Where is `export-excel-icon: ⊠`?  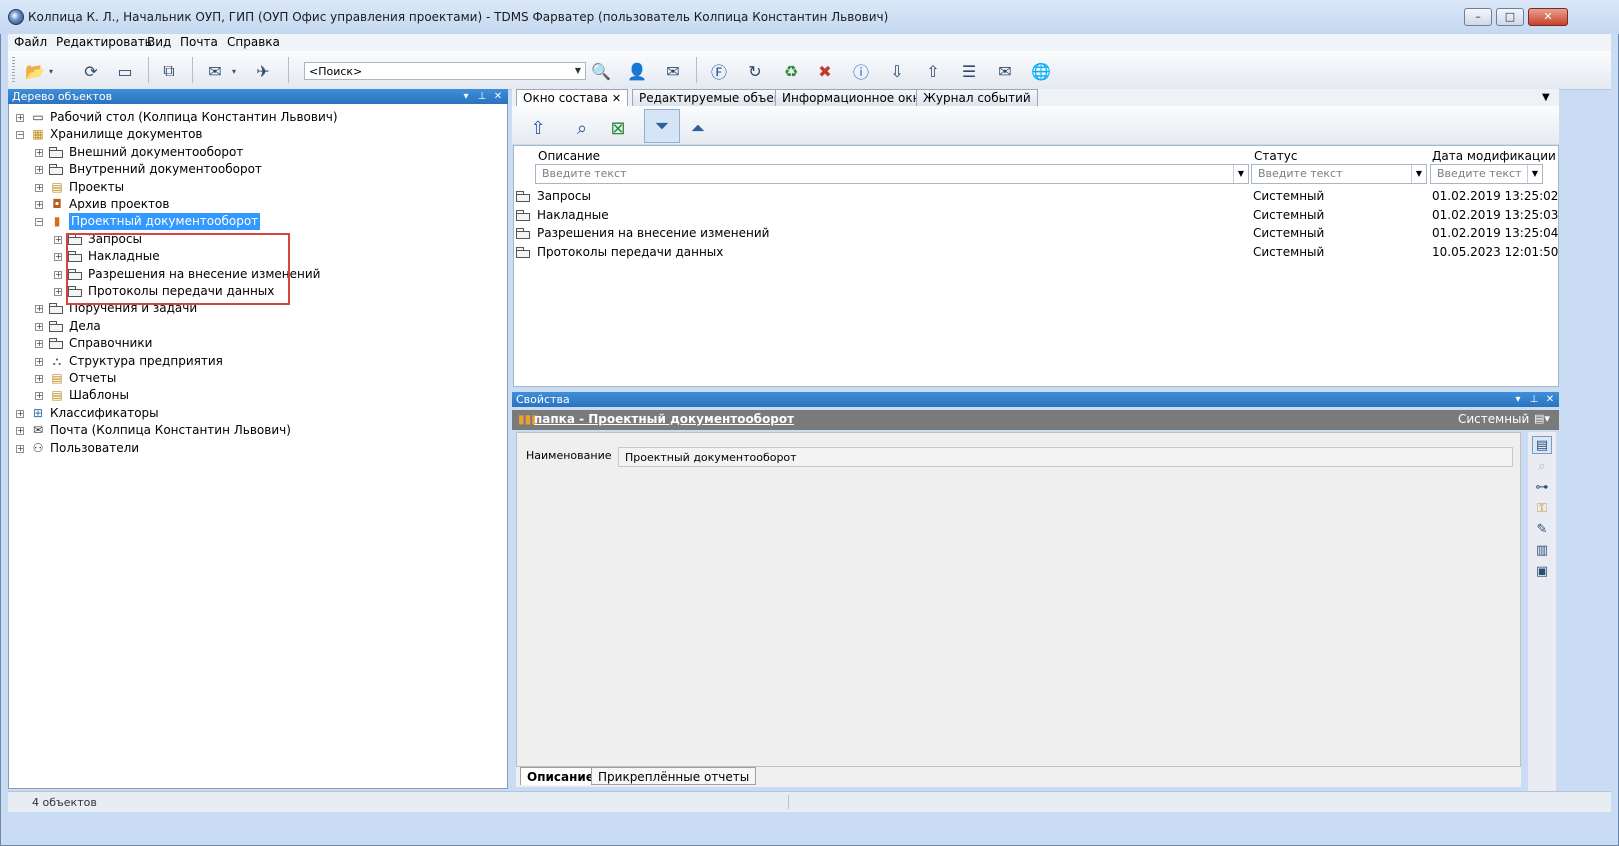
export-excel-icon: ⊠ is located at coordinates (618, 128).